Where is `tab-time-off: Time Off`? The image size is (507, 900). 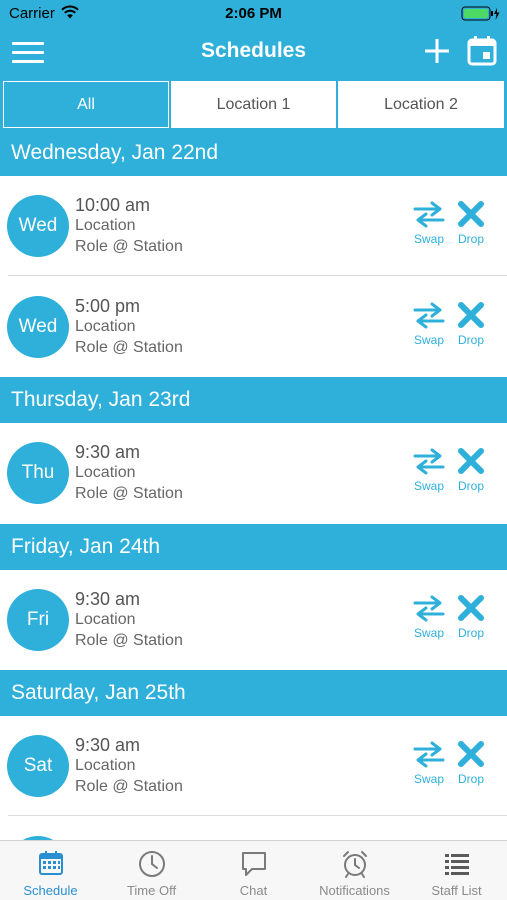
tab-time-off: Time Off is located at coordinates (151, 870).